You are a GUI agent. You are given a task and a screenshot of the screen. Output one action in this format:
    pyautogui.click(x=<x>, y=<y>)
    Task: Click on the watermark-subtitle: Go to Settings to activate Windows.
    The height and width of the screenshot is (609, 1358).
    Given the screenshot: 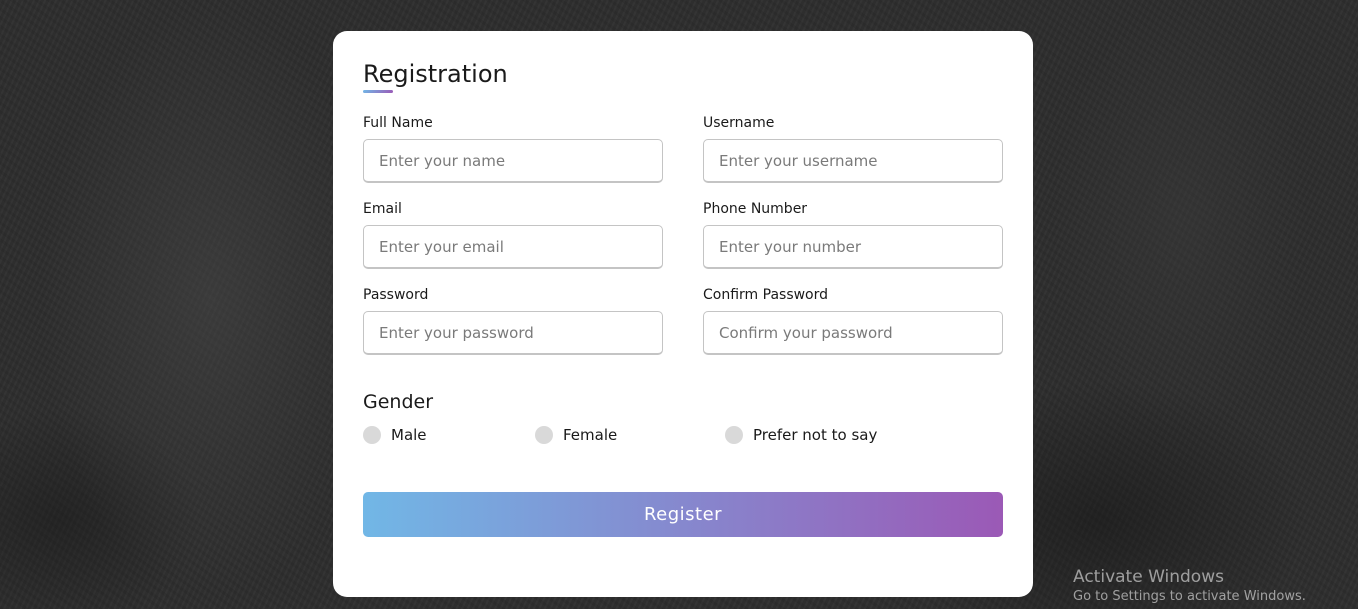 What is the action you would take?
    pyautogui.click(x=1189, y=596)
    